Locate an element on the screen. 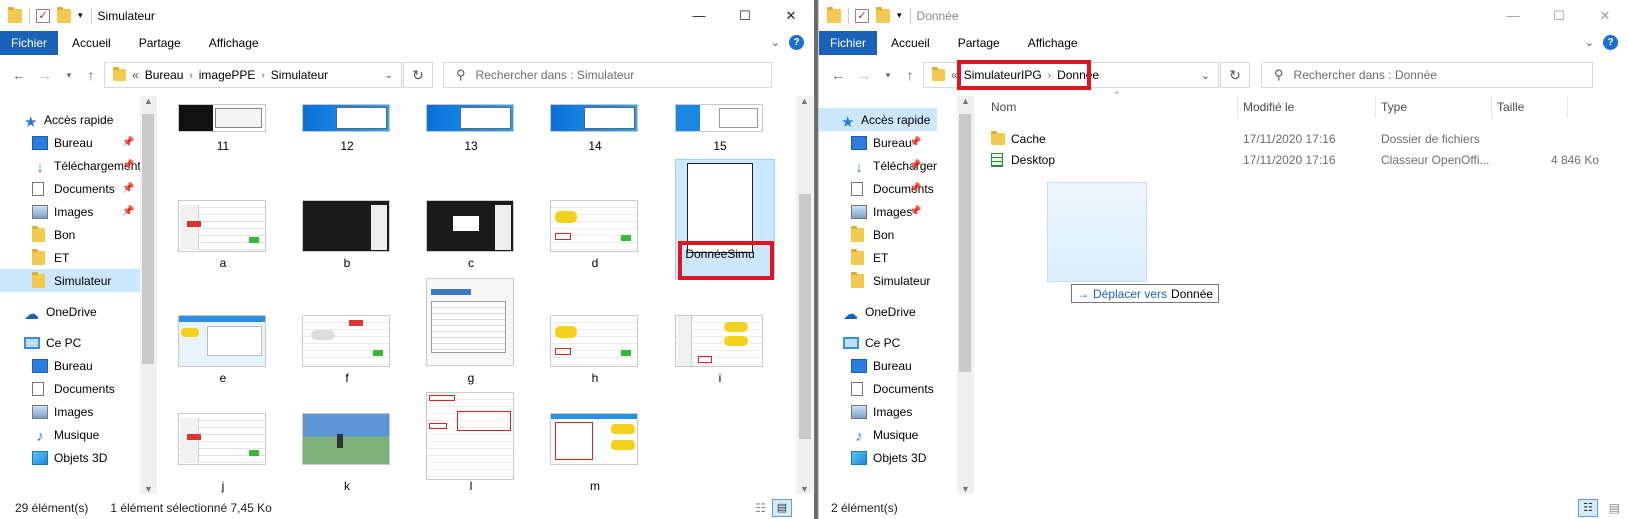 The width and height of the screenshot is (1628, 519). search-box: ⚲ Rechercher dans : Donnée is located at coordinates (1427, 75).